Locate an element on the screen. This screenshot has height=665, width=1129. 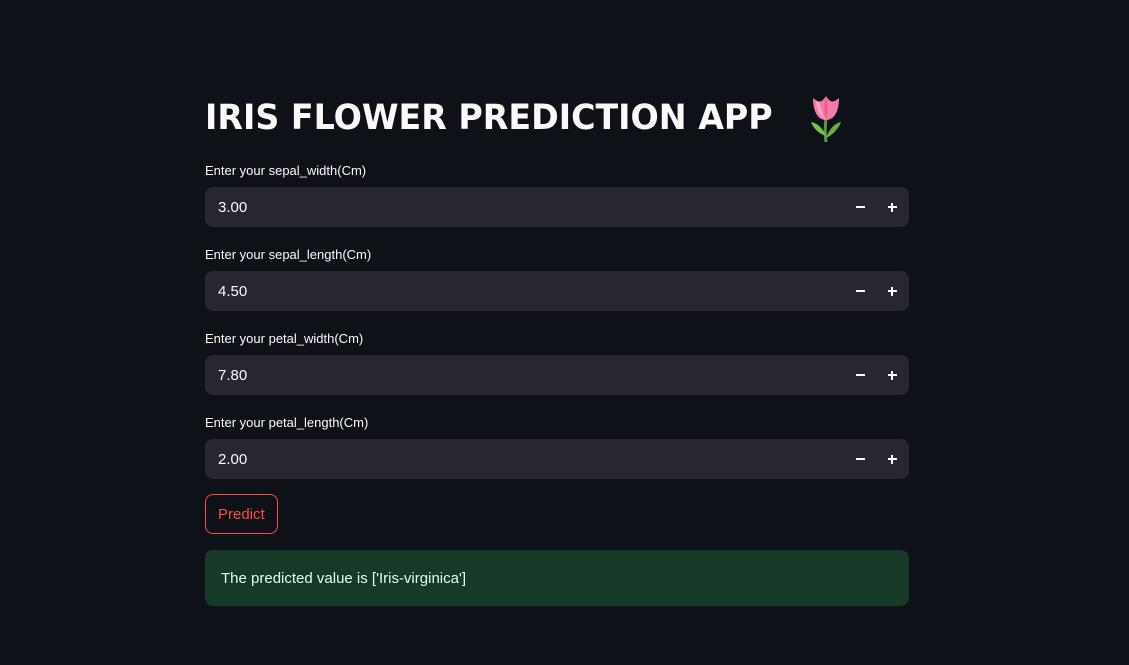
sepal-length-input is located at coordinates (524, 291).